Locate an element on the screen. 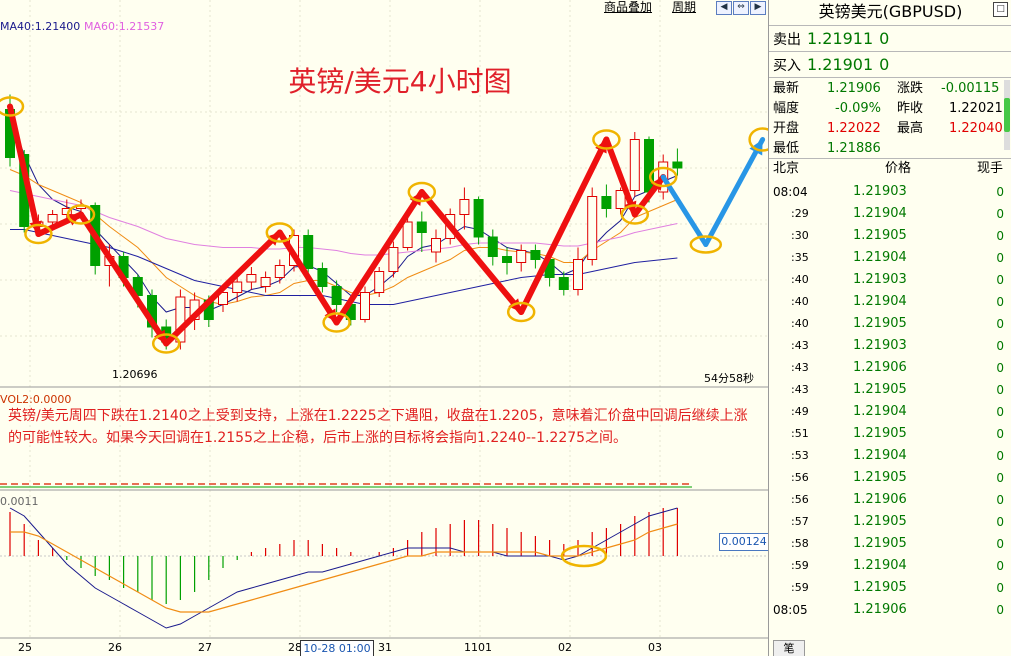  buy-row: 买入 1.21901 0 is located at coordinates (831, 65).